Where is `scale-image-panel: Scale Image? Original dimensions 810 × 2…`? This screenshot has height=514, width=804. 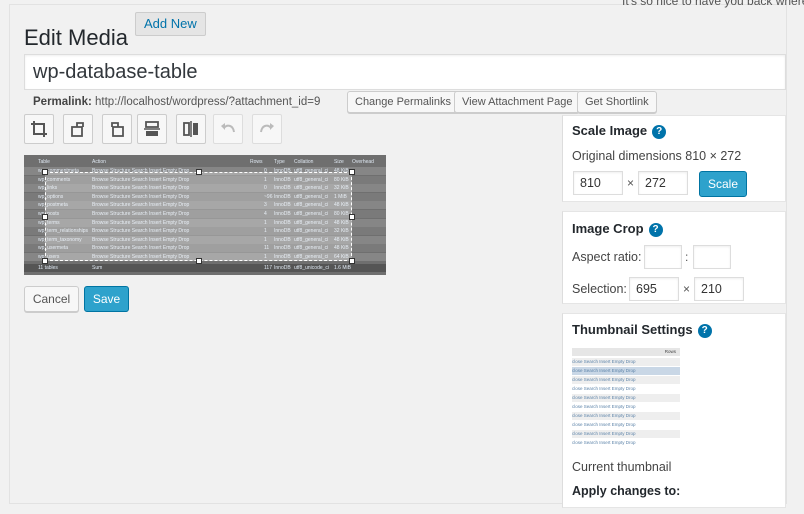 scale-image-panel: Scale Image? Original dimensions 810 × 2… is located at coordinates (674, 158).